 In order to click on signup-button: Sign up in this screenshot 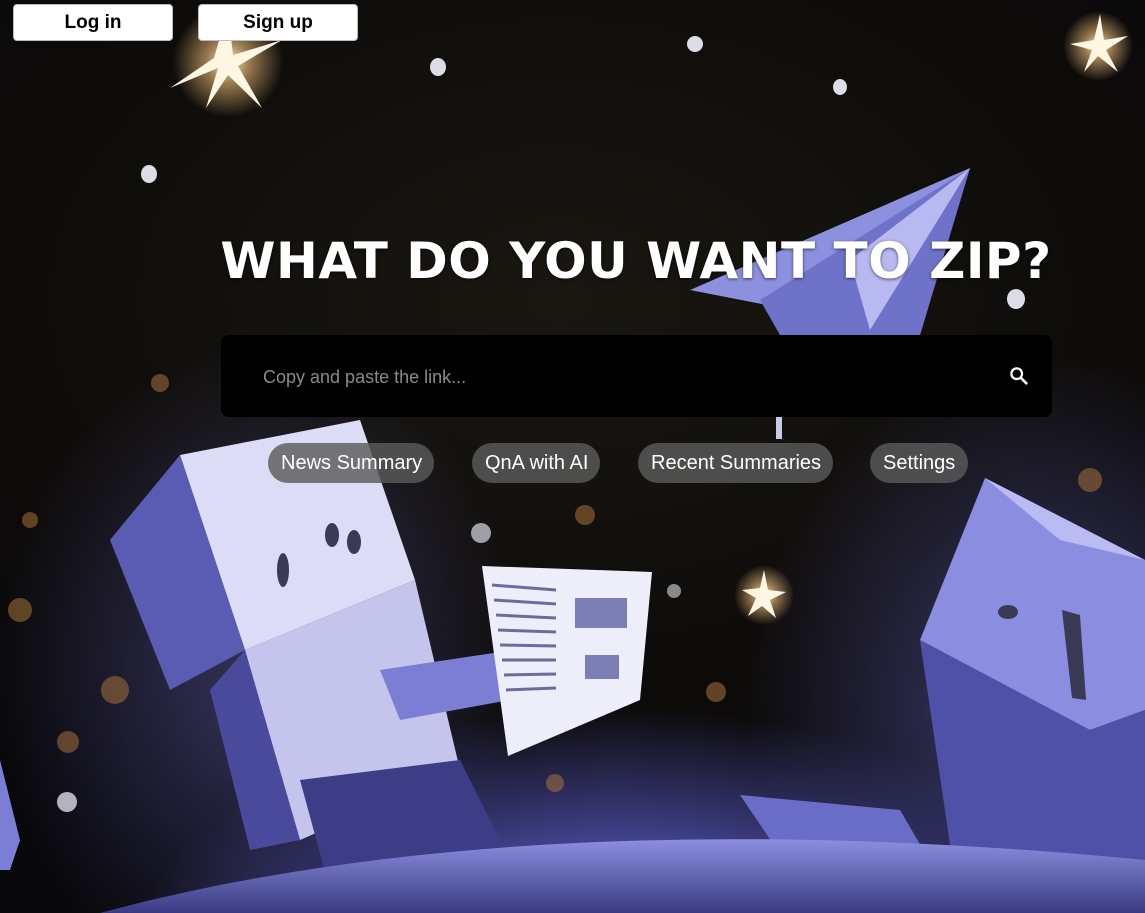, I will do `click(278, 22)`.